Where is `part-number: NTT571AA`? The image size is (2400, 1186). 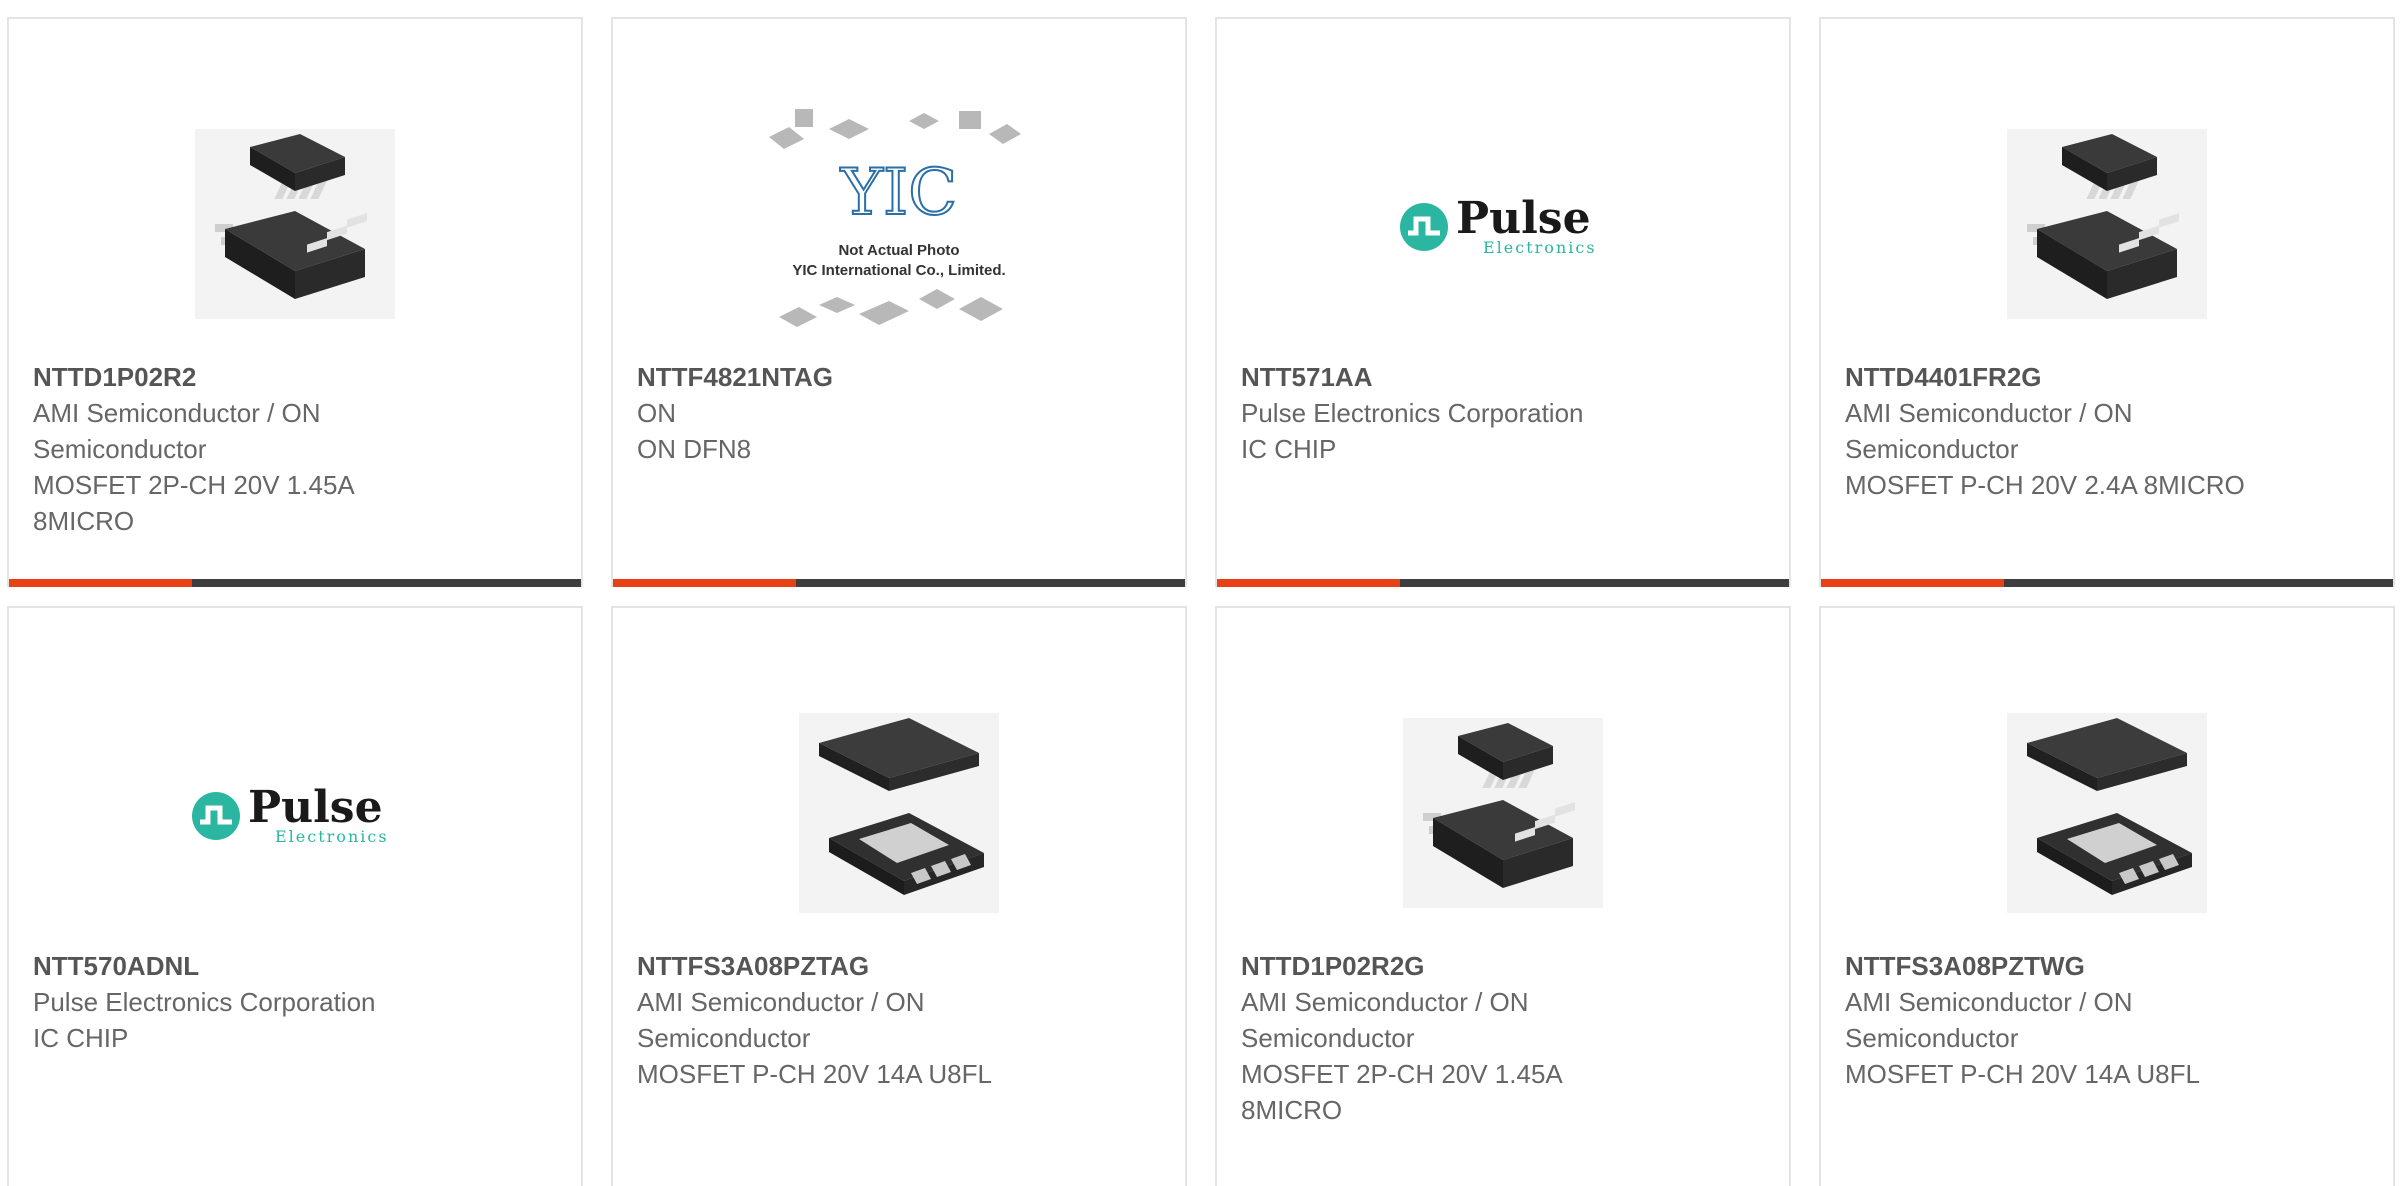 part-number: NTT571AA is located at coordinates (1441, 377).